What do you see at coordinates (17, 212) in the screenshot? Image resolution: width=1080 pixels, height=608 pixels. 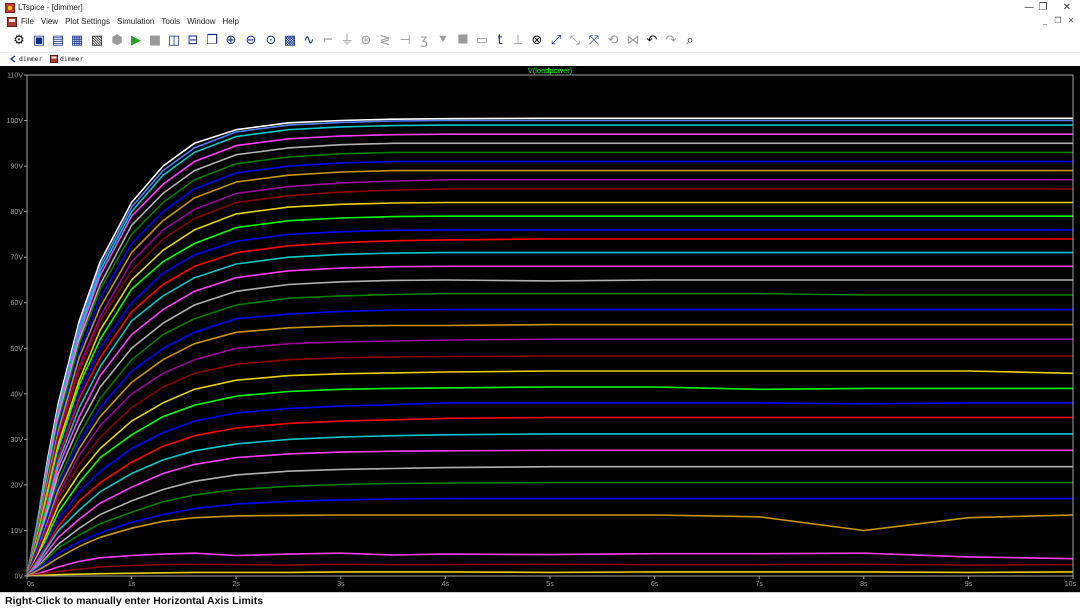 I see `y-tick-label: 80V` at bounding box center [17, 212].